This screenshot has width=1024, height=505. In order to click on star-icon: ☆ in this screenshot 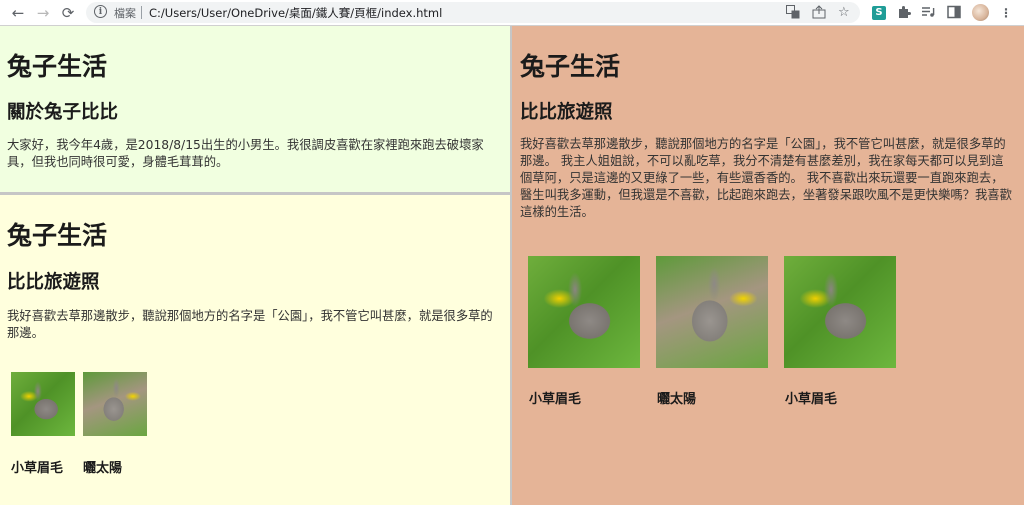, I will do `click(844, 12)`.